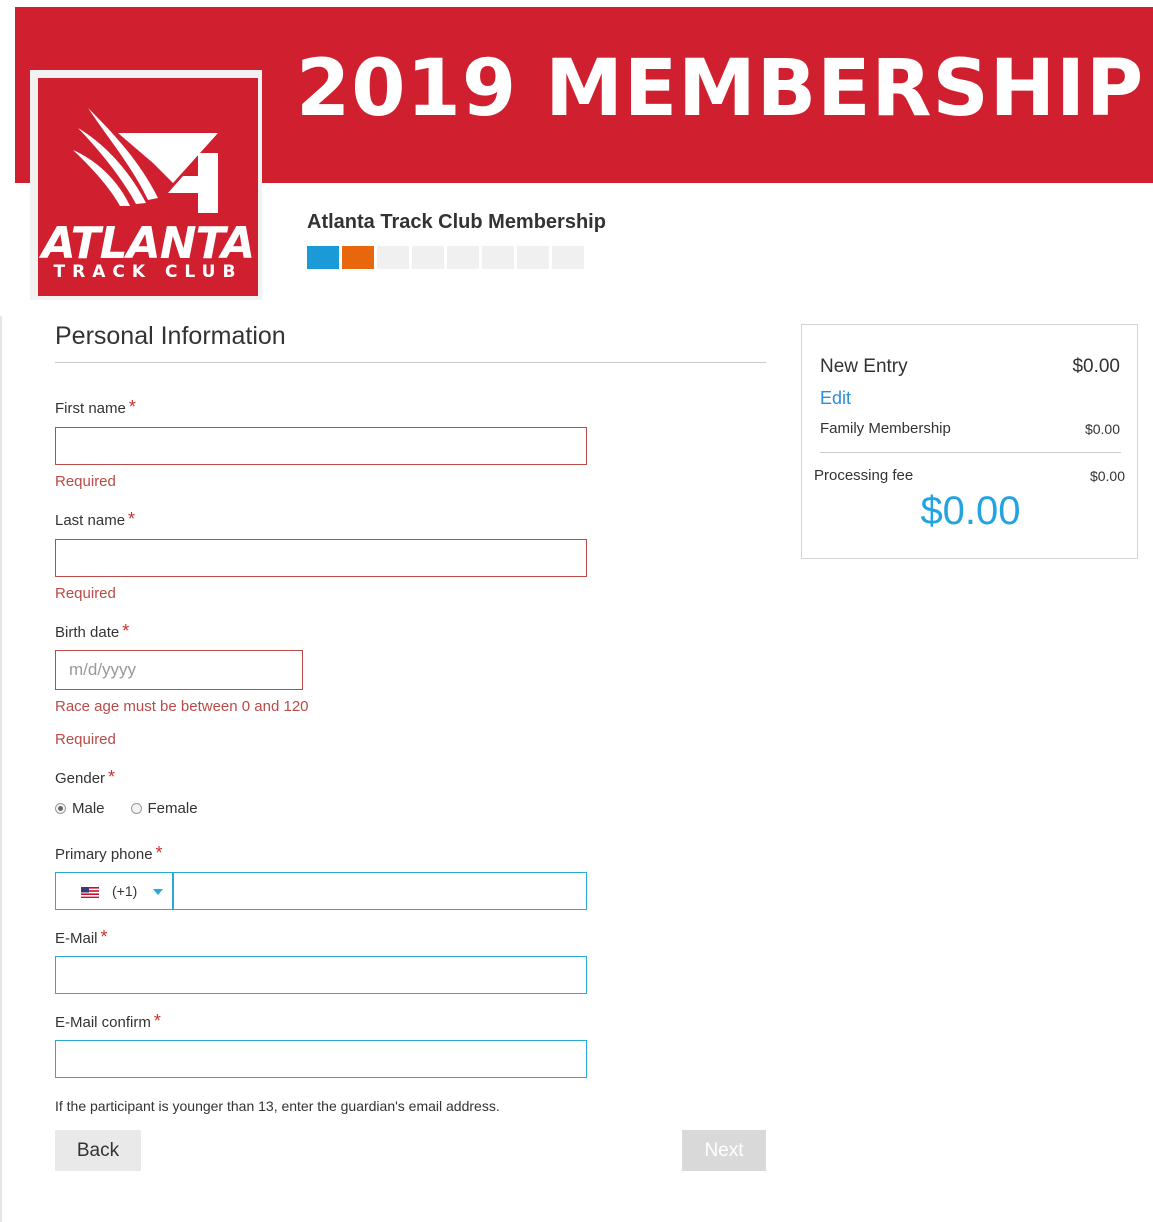 The width and height of the screenshot is (1153, 1222). Describe the element at coordinates (145, 160) in the screenshot. I see `winged-figure-icon` at that location.